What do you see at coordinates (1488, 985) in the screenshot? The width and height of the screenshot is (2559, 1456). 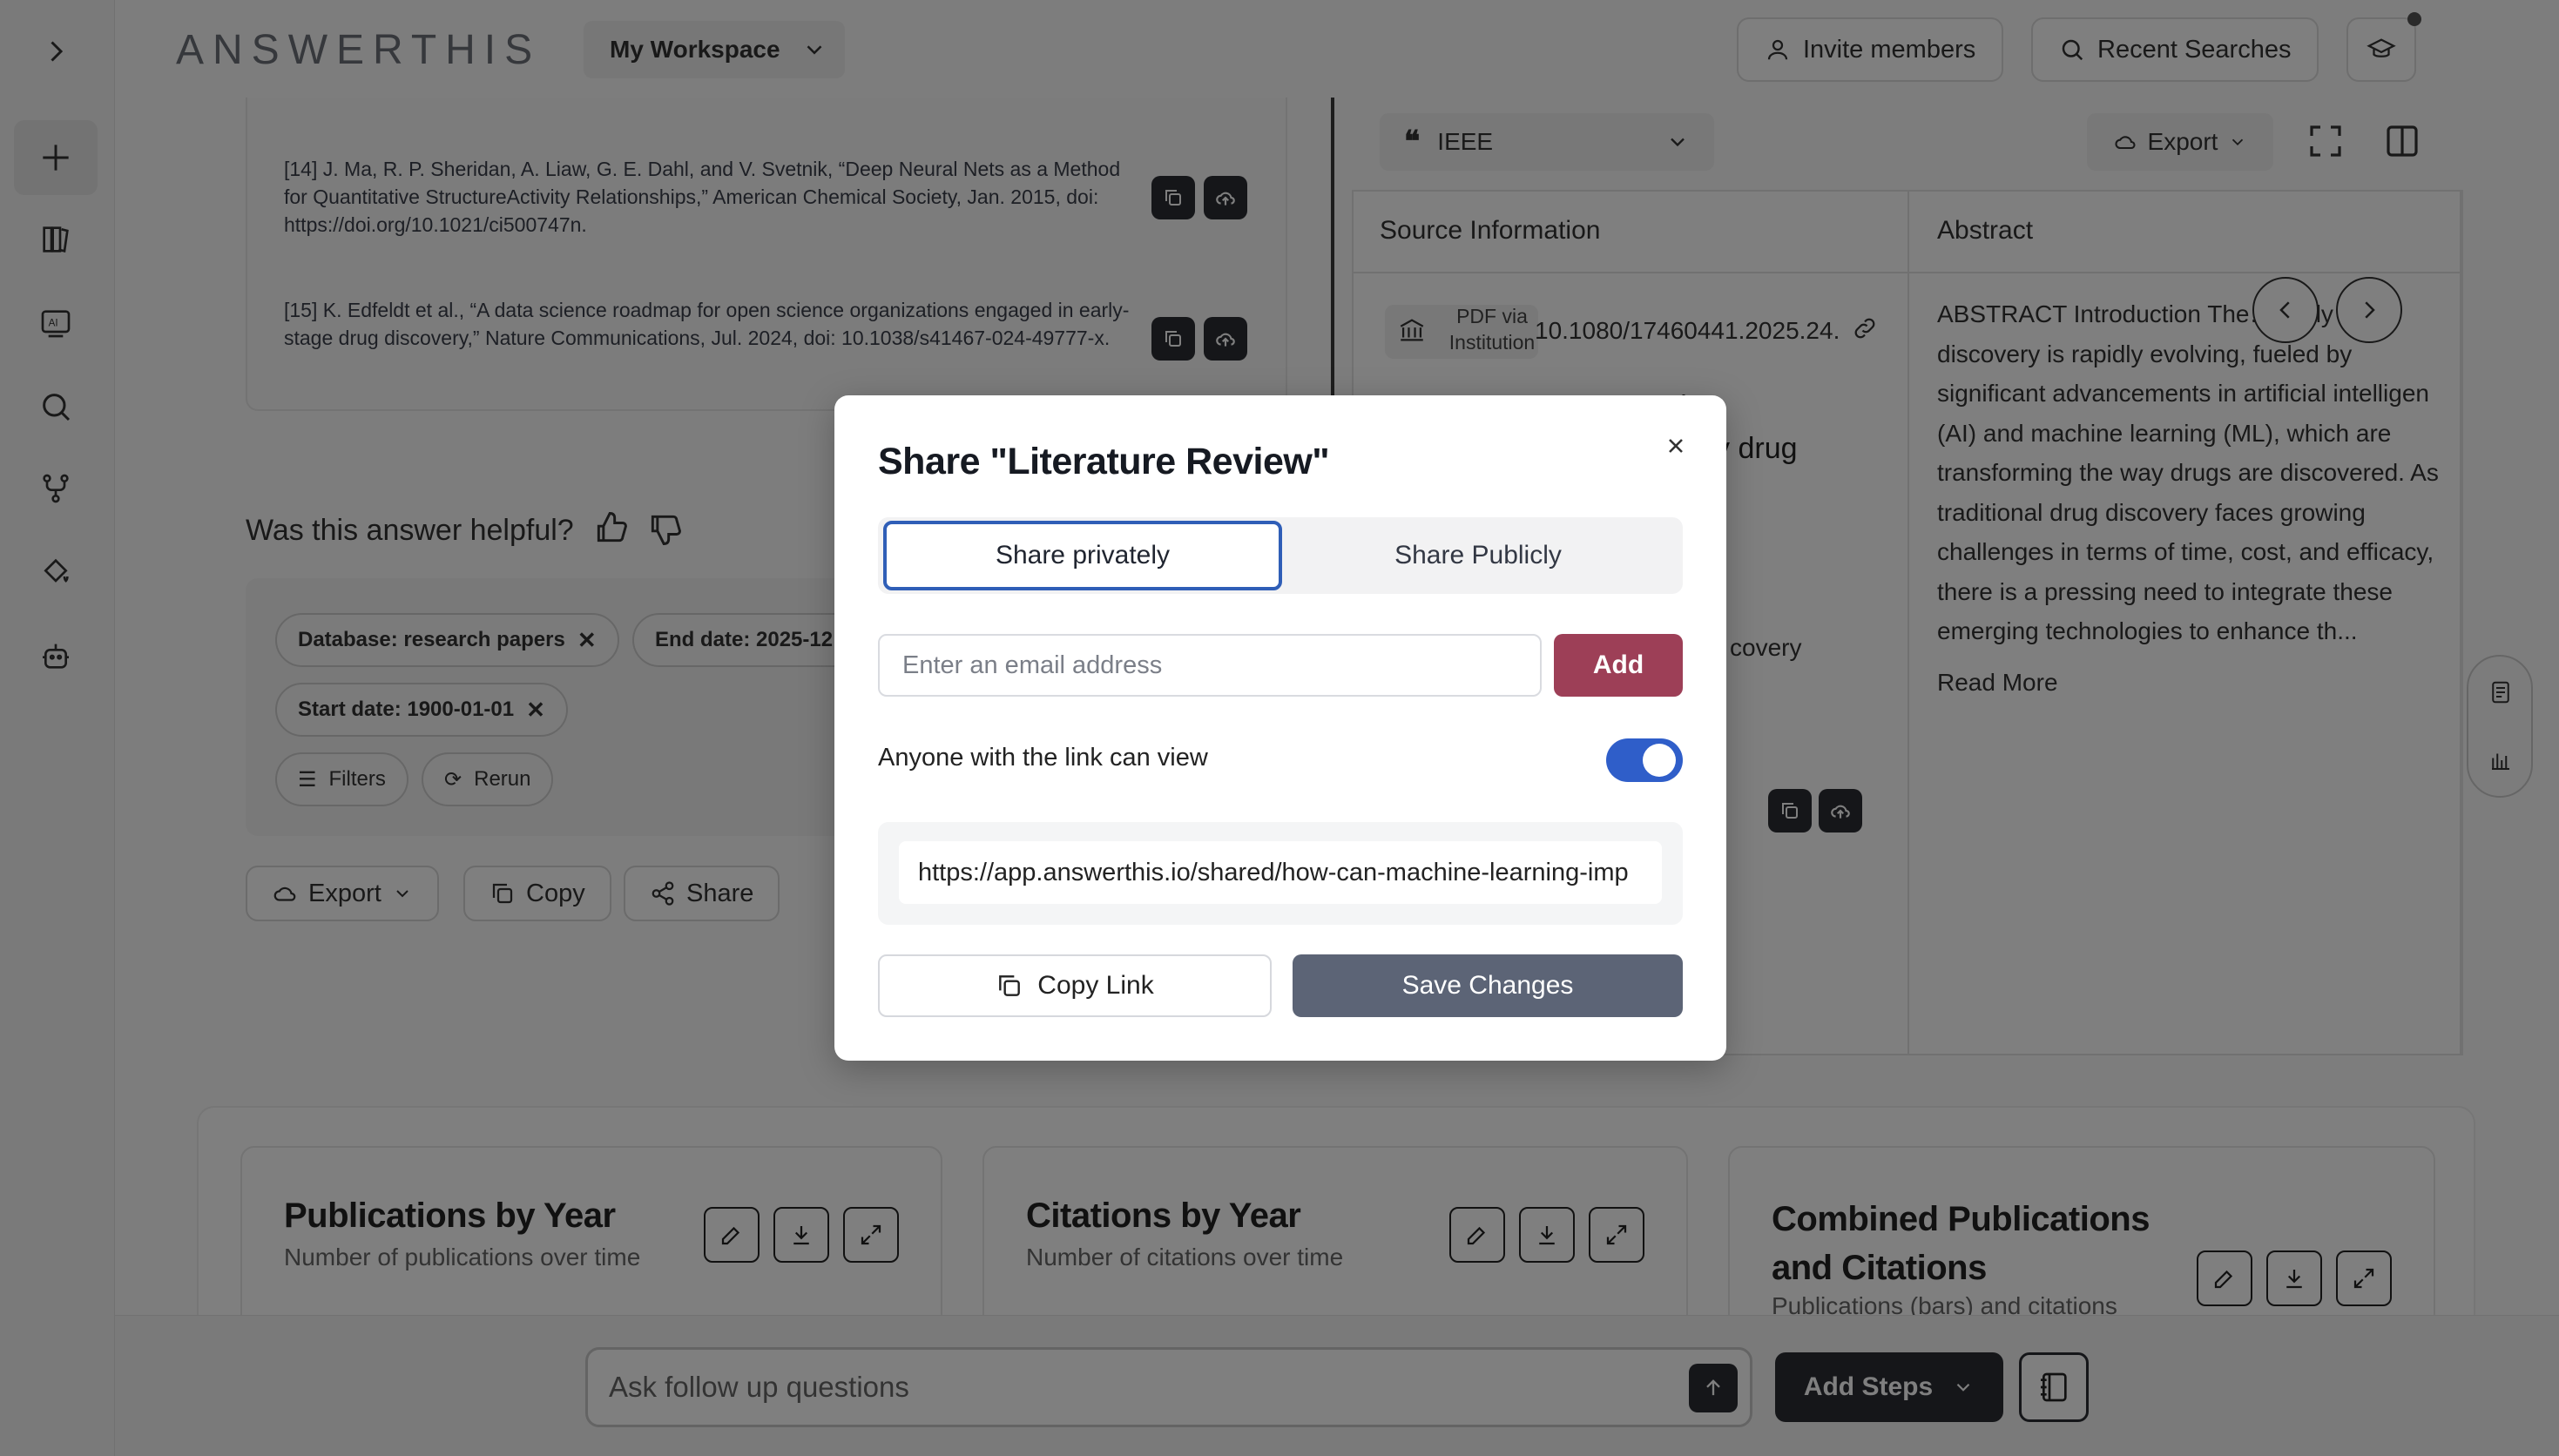 I see `save-changes-button: Save Changes` at bounding box center [1488, 985].